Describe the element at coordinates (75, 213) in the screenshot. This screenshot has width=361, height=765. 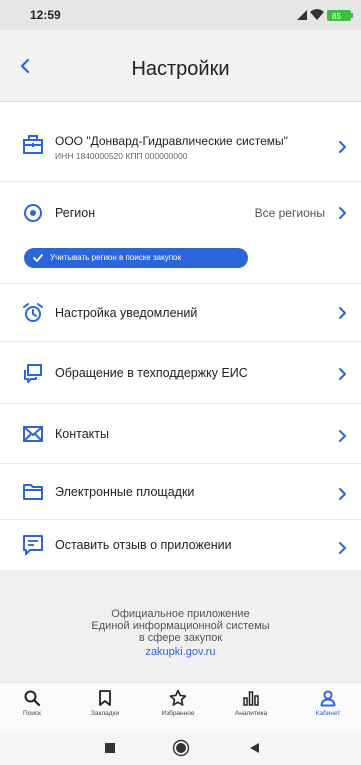
I see `region-label: Регион` at that location.